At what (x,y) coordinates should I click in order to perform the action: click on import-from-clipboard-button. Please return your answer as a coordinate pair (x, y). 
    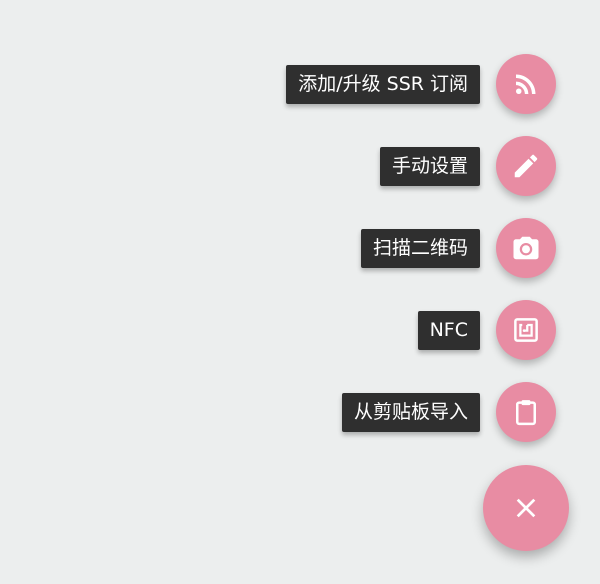
    Looking at the image, I should click on (526, 412).